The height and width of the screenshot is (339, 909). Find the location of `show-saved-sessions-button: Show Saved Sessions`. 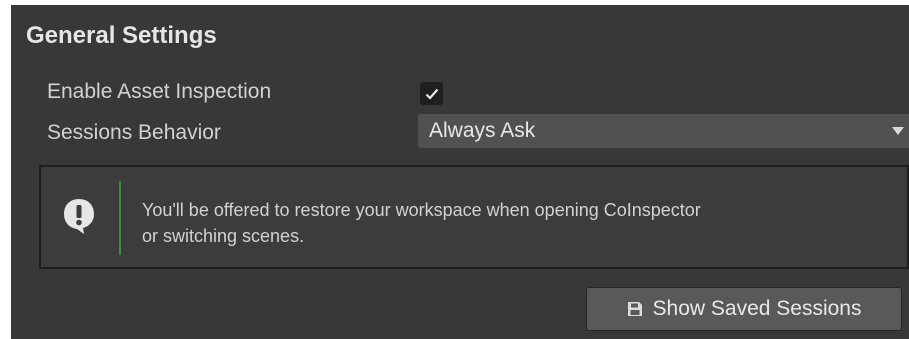

show-saved-sessions-button: Show Saved Sessions is located at coordinates (744, 309).